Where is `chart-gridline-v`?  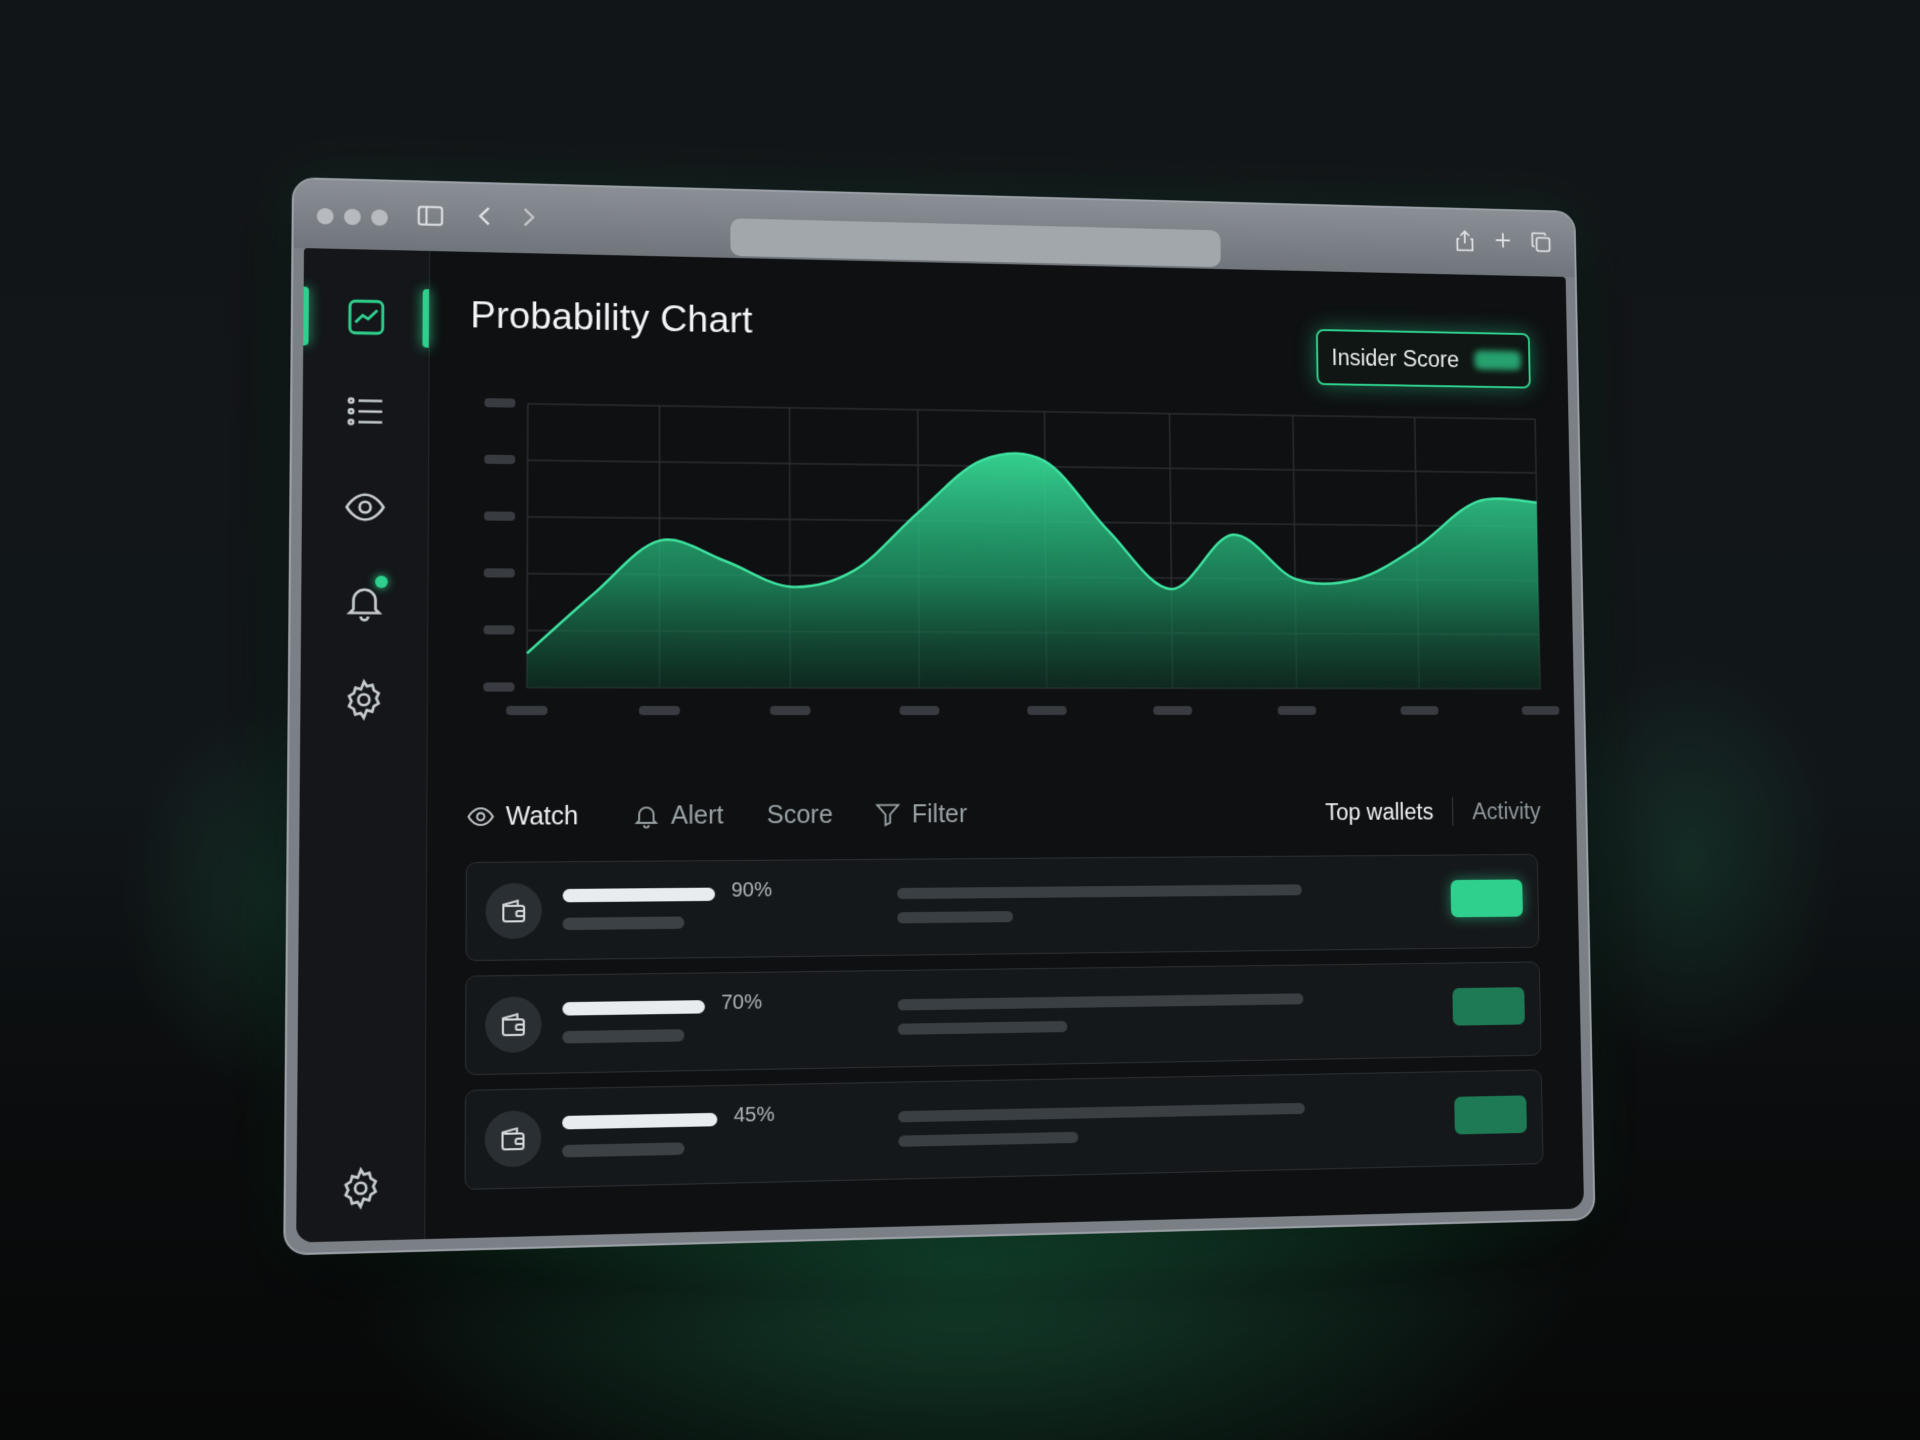
chart-gridline-v is located at coordinates (527, 546).